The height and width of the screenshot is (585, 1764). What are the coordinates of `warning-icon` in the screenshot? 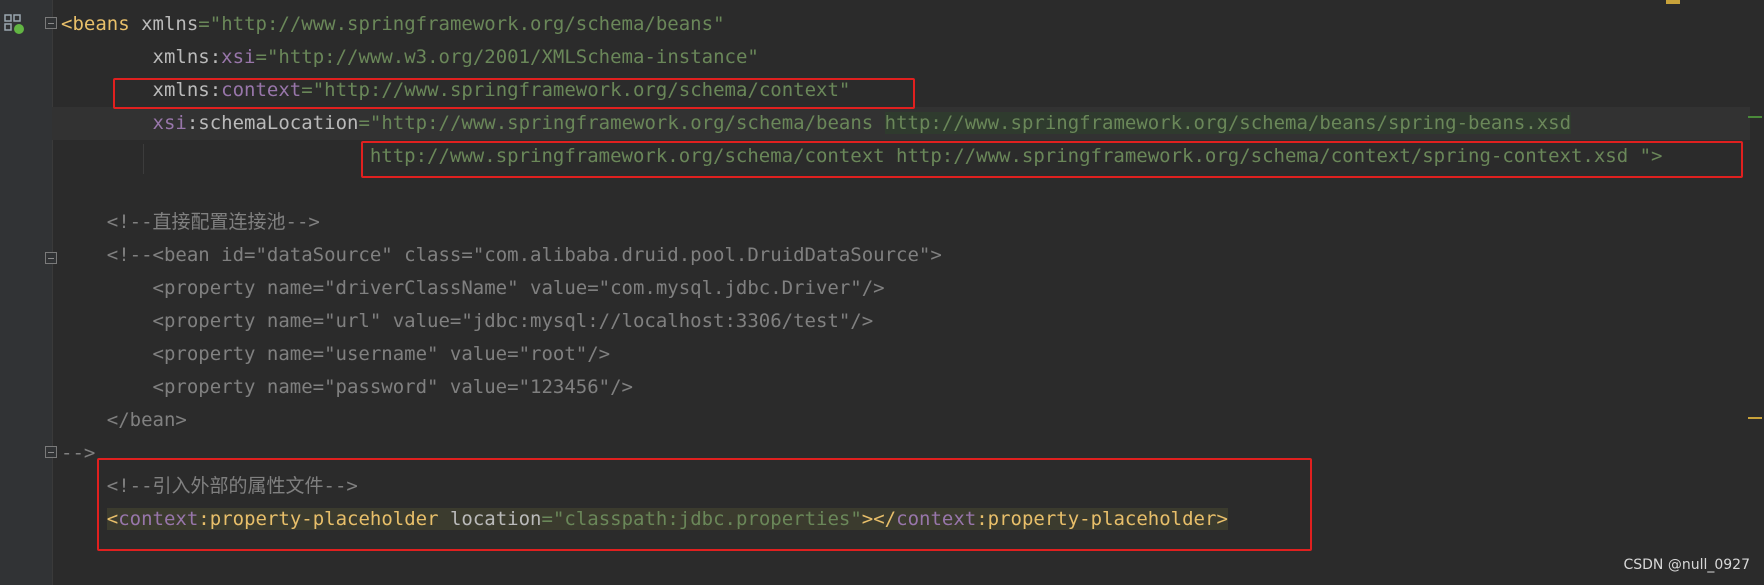 It's located at (1673, 2).